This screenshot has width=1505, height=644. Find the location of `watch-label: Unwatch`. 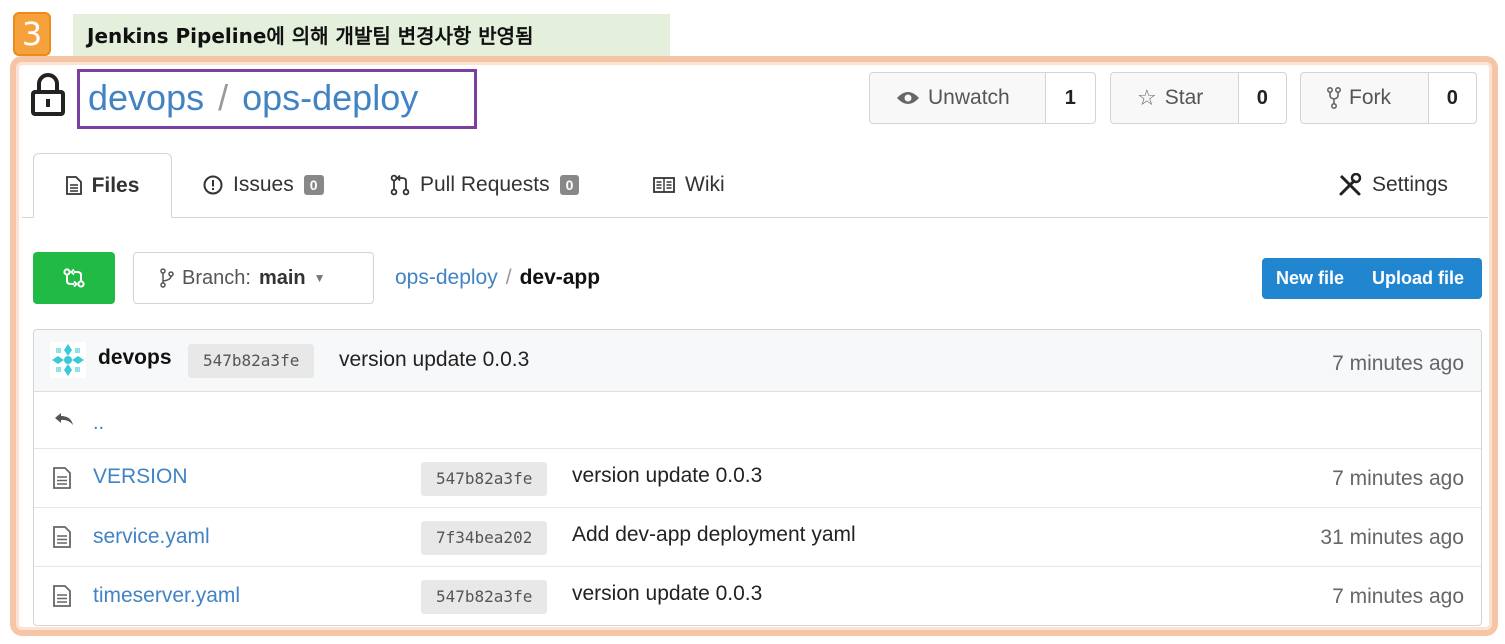

watch-label: Unwatch is located at coordinates (969, 97).